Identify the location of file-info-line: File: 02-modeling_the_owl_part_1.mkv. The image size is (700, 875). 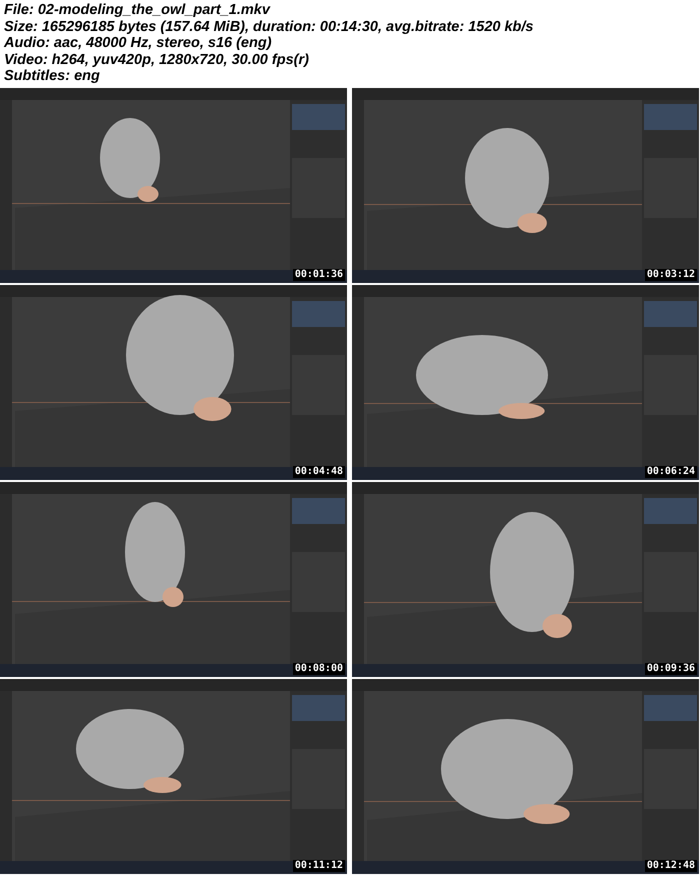
(138, 10).